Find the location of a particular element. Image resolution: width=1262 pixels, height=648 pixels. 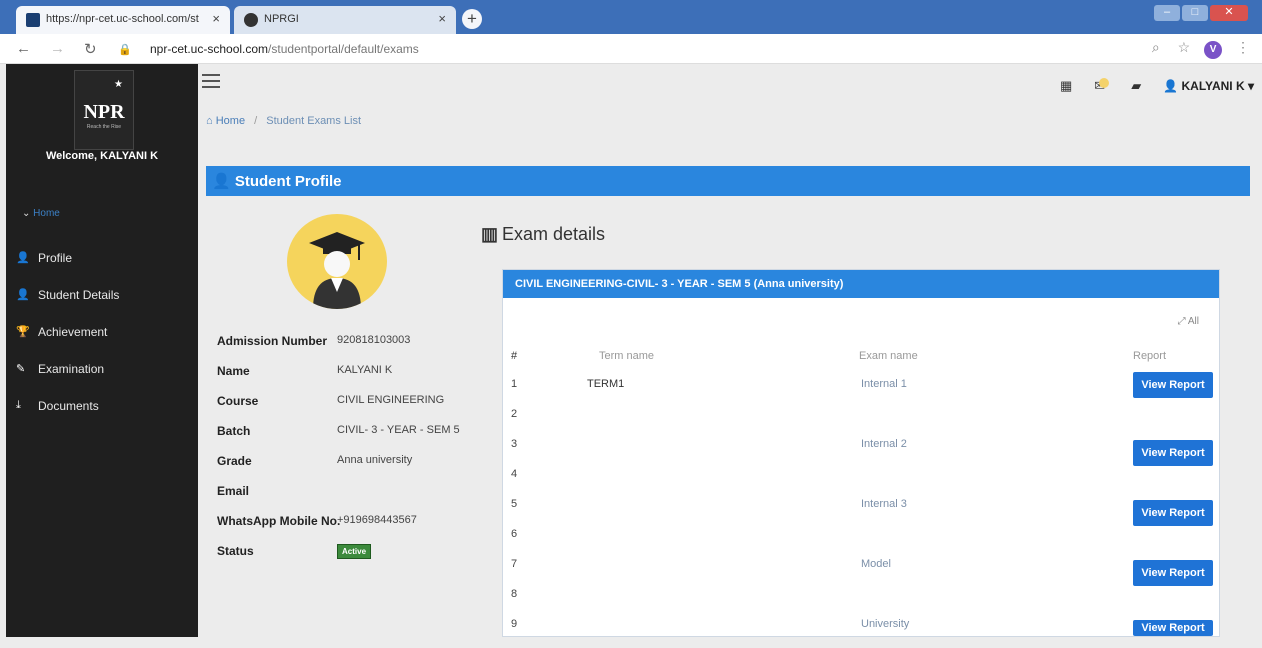

col-number: # is located at coordinates (514, 356).